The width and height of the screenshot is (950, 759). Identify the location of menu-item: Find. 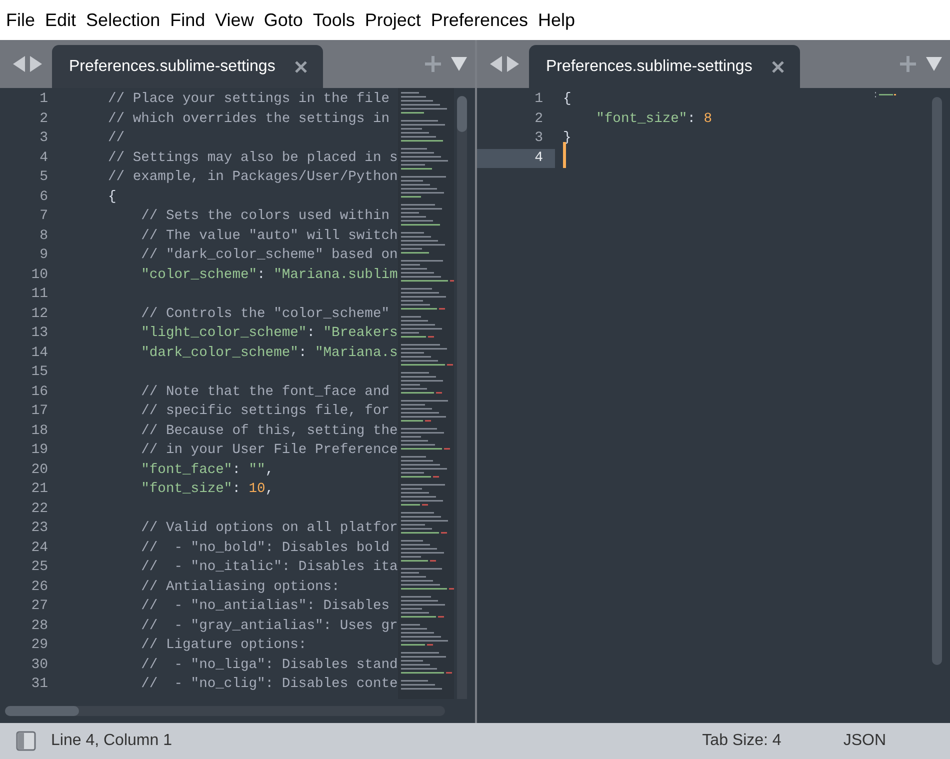
(187, 20).